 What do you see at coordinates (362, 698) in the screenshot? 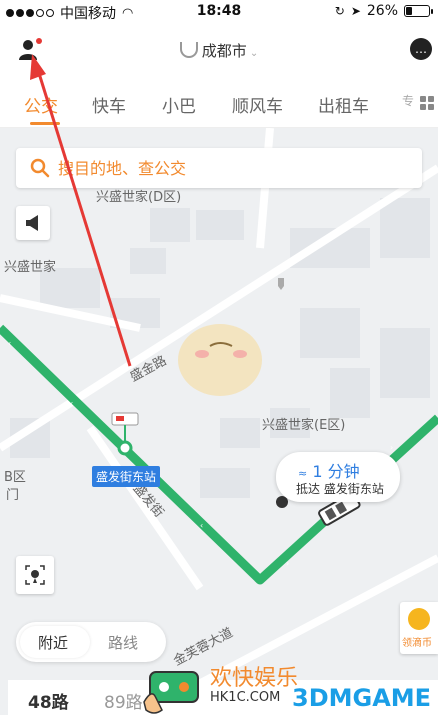
I see `watermark-brand: 3DMGAME` at bounding box center [362, 698].